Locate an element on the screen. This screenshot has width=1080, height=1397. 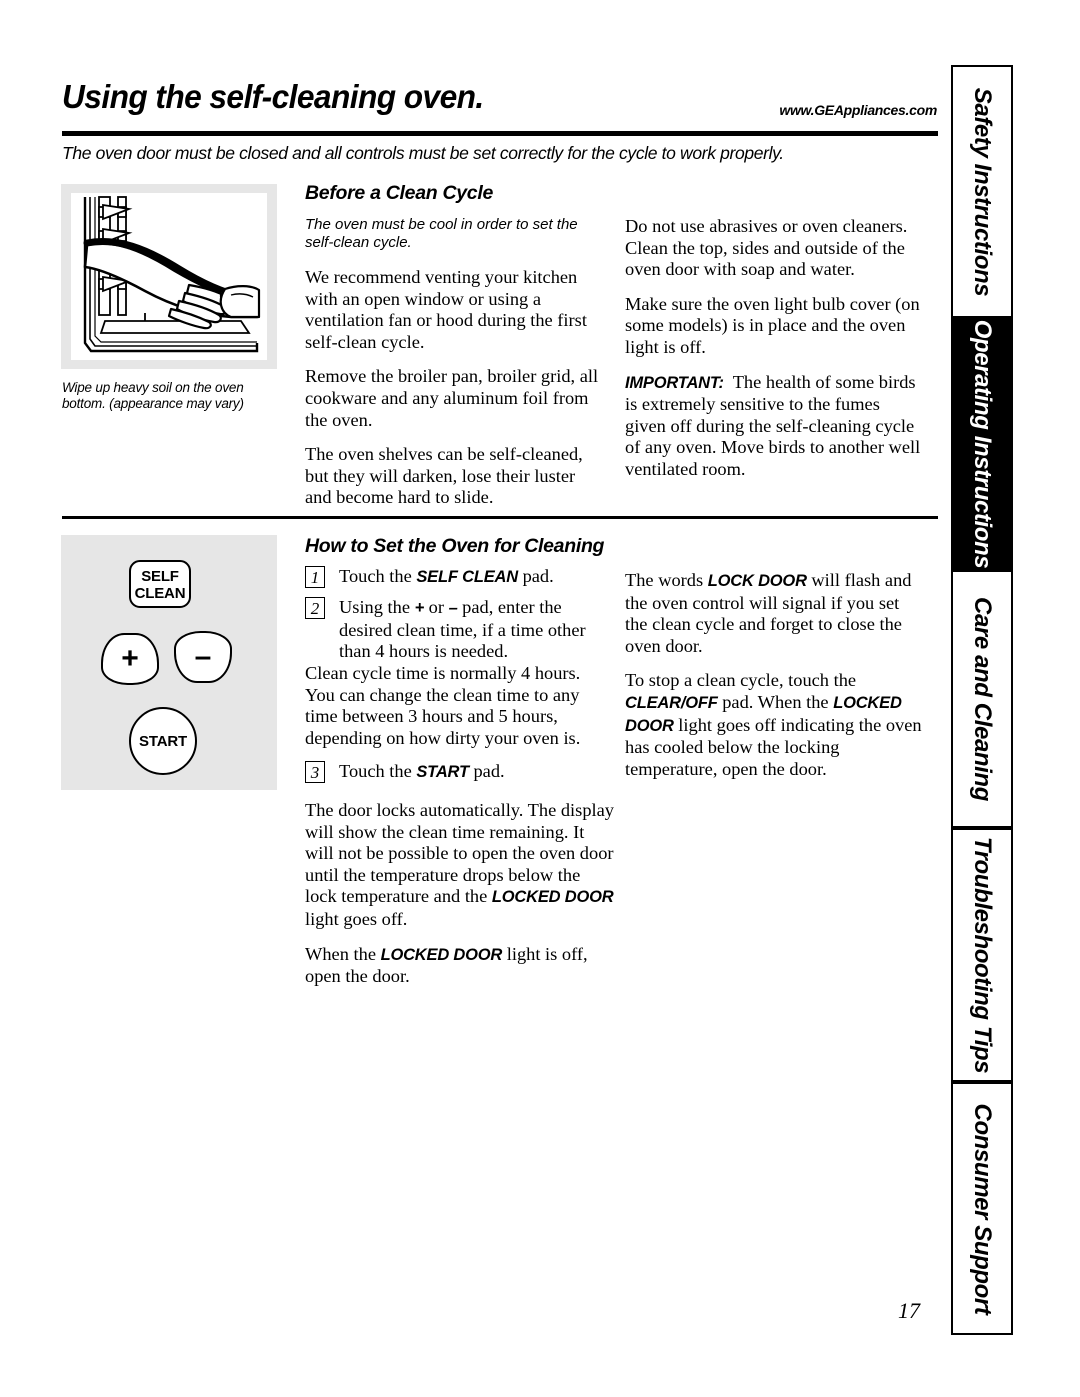
step-1: 1 Touch the SELF CLEAN pad. is located at coordinates (460, 577).